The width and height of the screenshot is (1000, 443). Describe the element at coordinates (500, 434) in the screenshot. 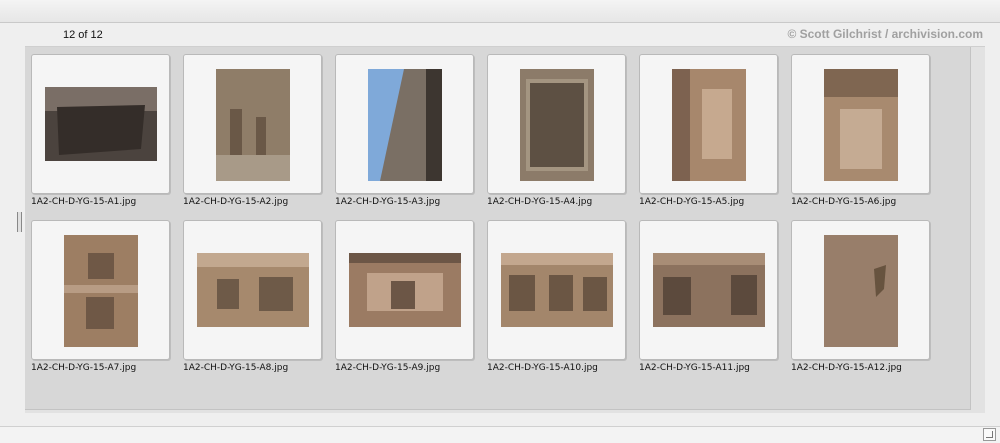

I see `status-bar` at that location.